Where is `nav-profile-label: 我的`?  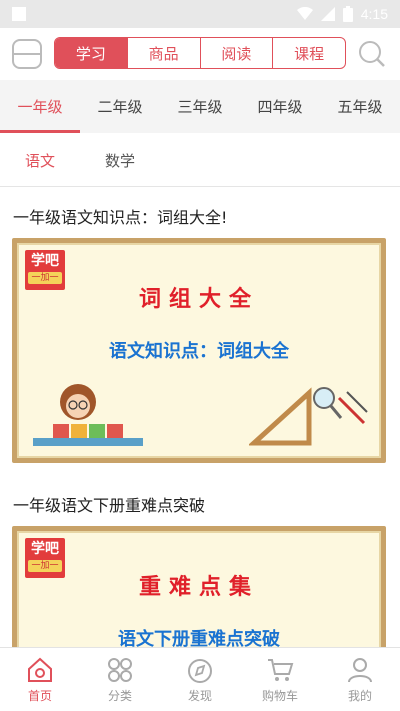 nav-profile-label: 我的 is located at coordinates (359, 696).